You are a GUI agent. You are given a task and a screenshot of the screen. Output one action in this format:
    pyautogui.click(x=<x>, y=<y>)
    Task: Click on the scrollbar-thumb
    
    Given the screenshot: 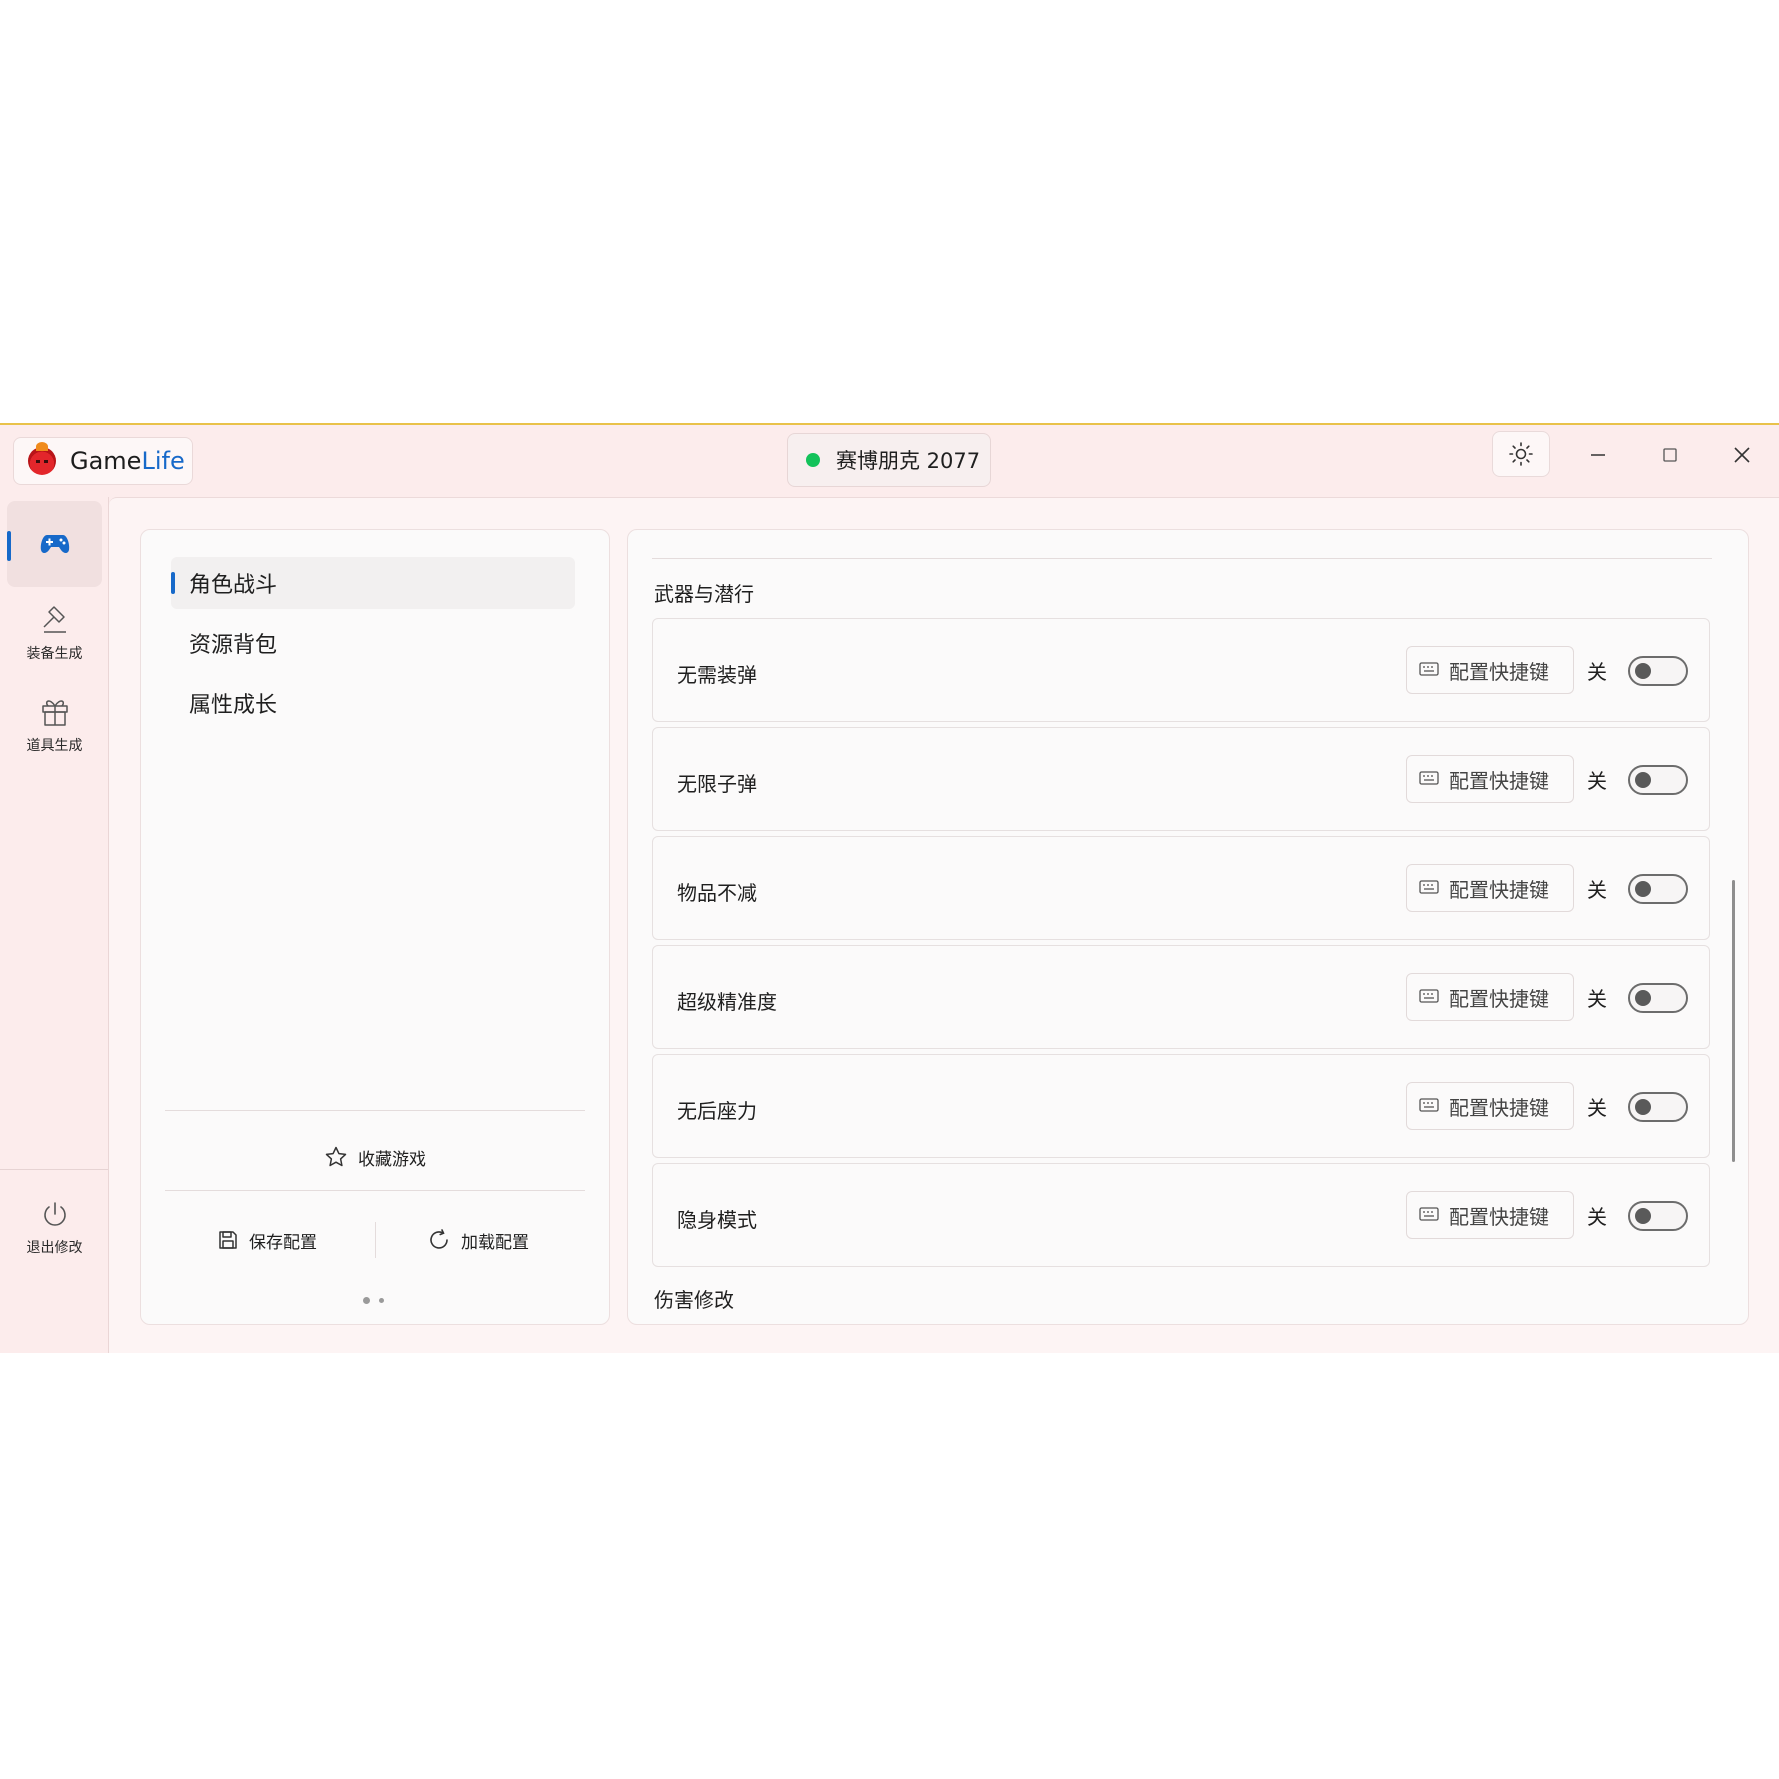 What is the action you would take?
    pyautogui.click(x=1733, y=1021)
    